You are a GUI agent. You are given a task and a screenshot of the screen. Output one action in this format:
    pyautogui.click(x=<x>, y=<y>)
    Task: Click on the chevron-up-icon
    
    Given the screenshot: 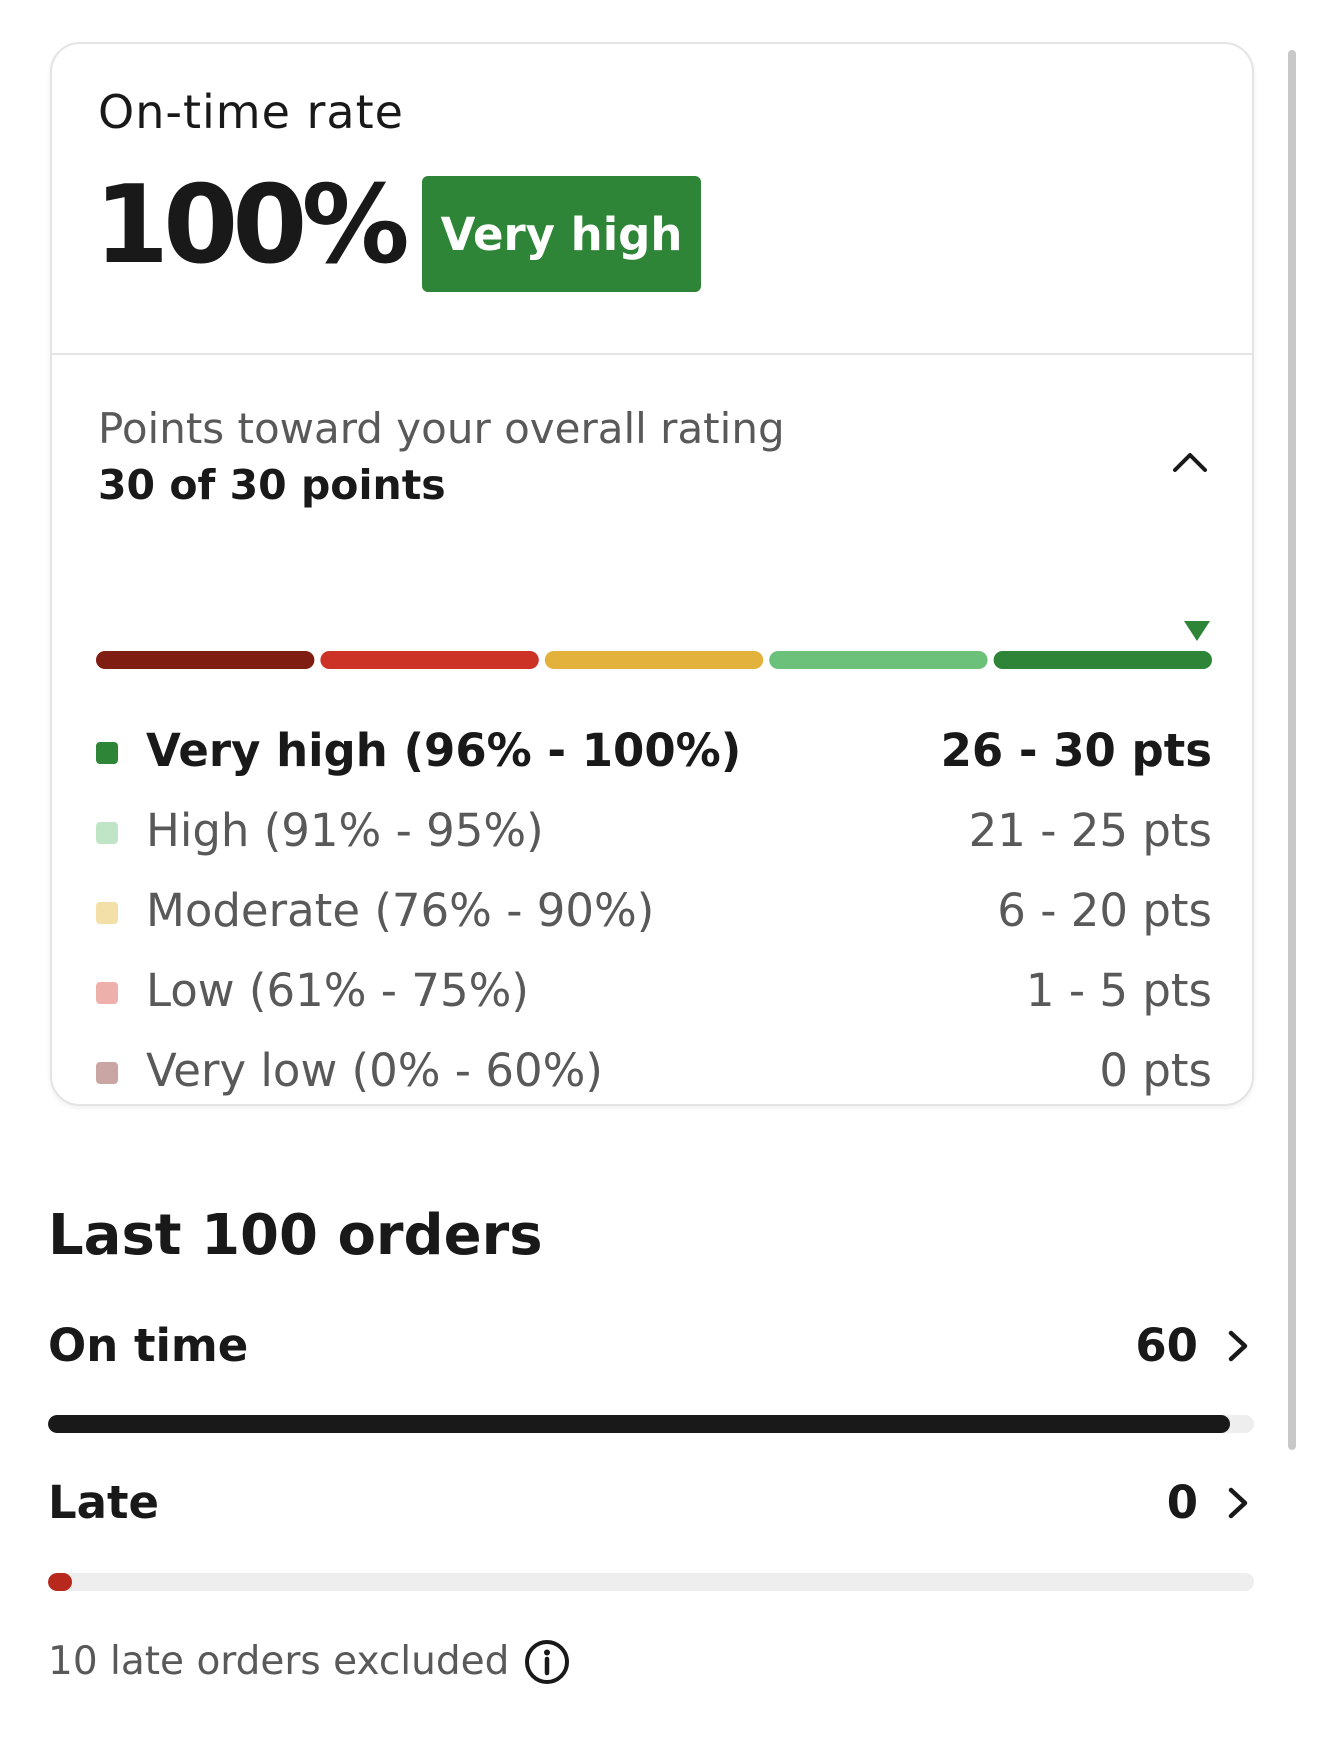 What is the action you would take?
    pyautogui.click(x=1190, y=462)
    